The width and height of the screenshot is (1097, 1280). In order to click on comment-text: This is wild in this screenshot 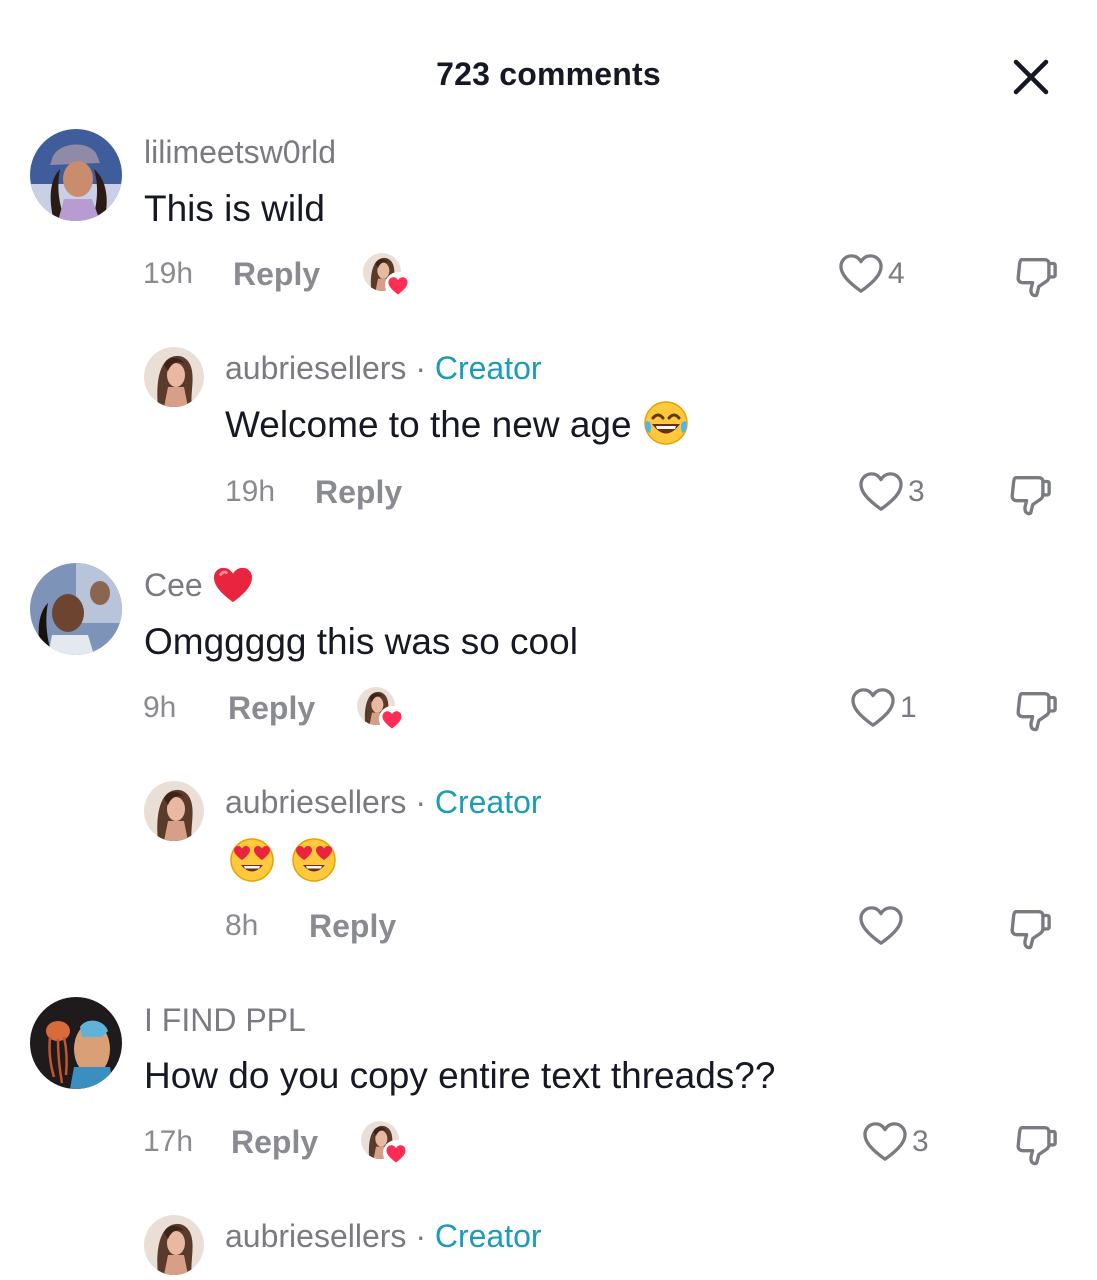, I will do `click(234, 208)`.